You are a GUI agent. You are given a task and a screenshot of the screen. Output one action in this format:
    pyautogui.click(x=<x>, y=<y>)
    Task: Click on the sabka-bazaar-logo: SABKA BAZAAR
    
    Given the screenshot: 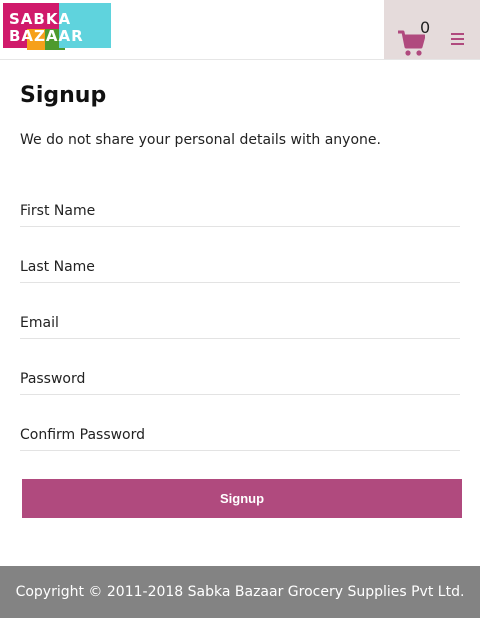 What is the action you would take?
    pyautogui.click(x=57, y=26)
    